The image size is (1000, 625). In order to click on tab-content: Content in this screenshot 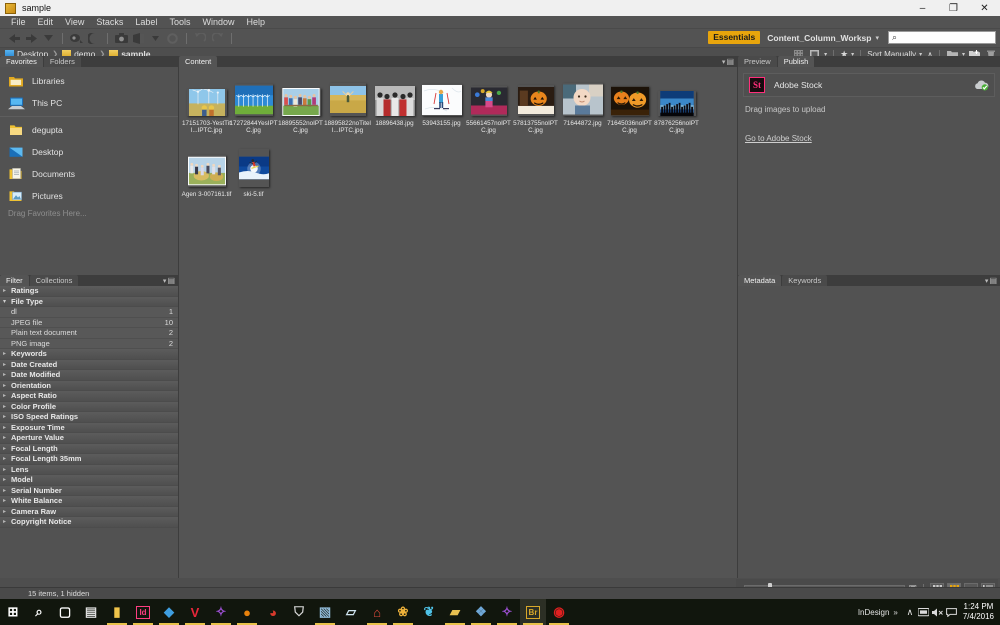, I will do `click(198, 61)`.